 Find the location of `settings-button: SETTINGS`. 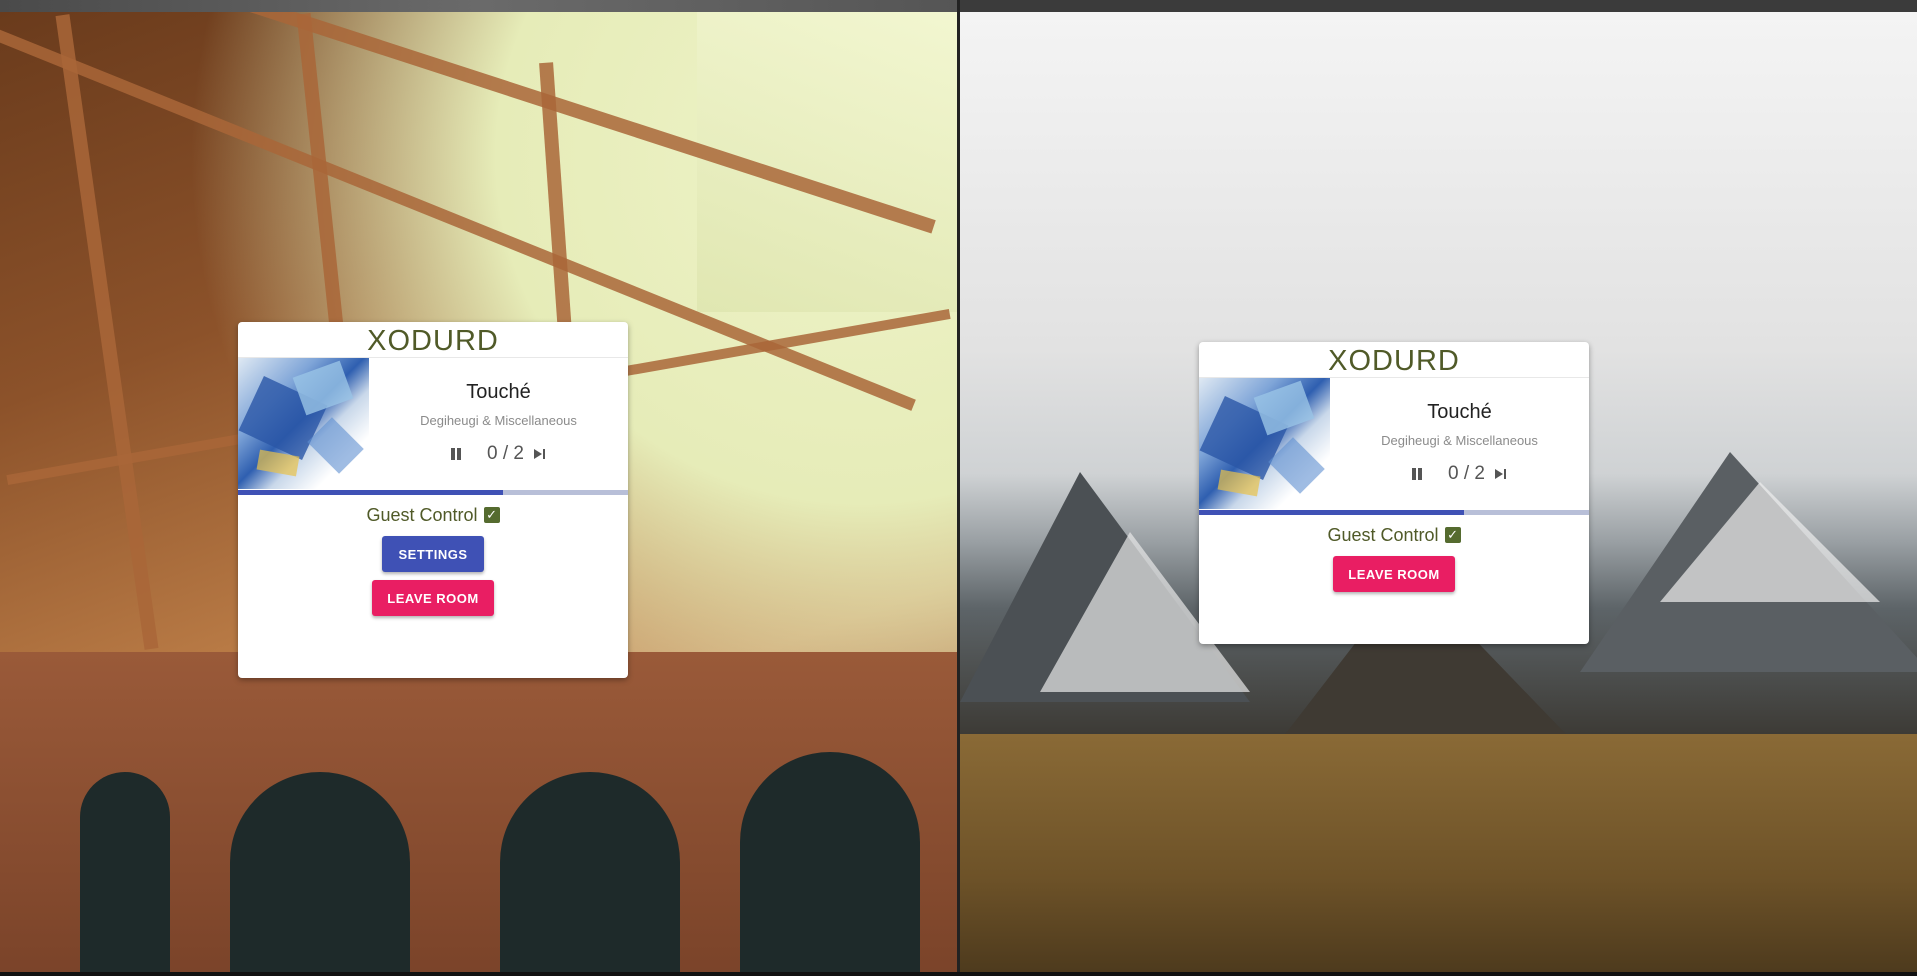

settings-button: SETTINGS is located at coordinates (433, 554).